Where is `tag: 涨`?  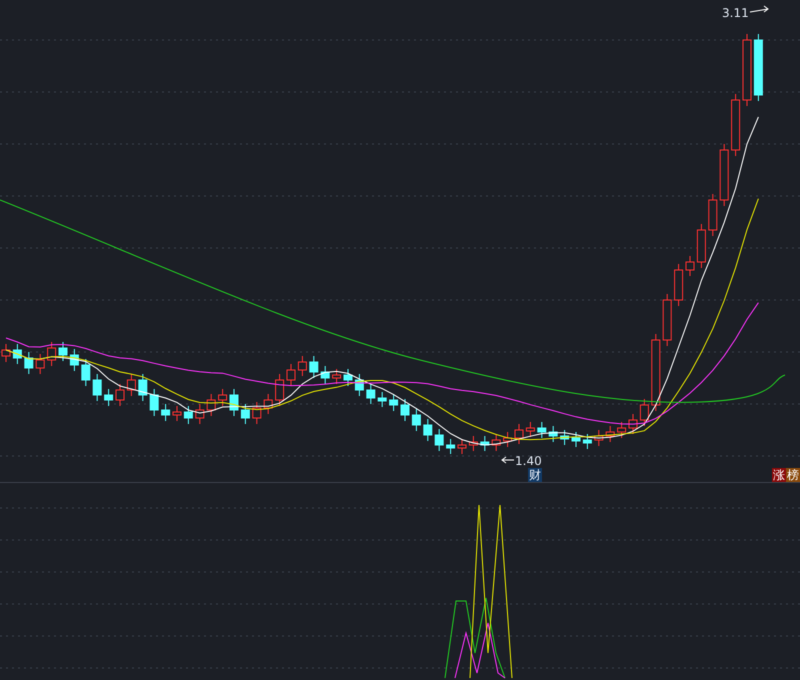
tag: 涨 is located at coordinates (779, 475).